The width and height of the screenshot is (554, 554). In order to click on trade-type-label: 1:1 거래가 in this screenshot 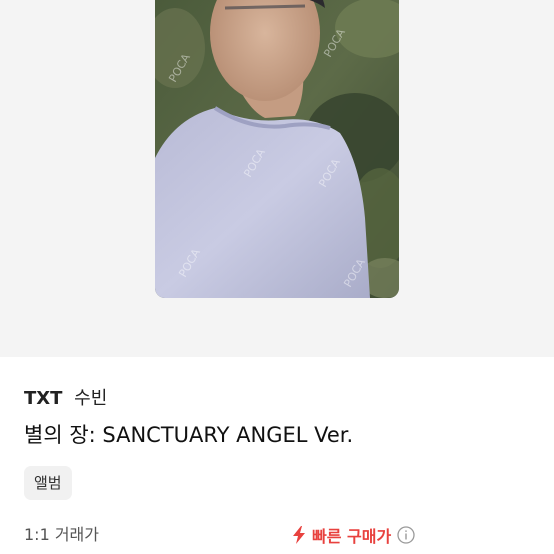, I will do `click(61, 534)`.